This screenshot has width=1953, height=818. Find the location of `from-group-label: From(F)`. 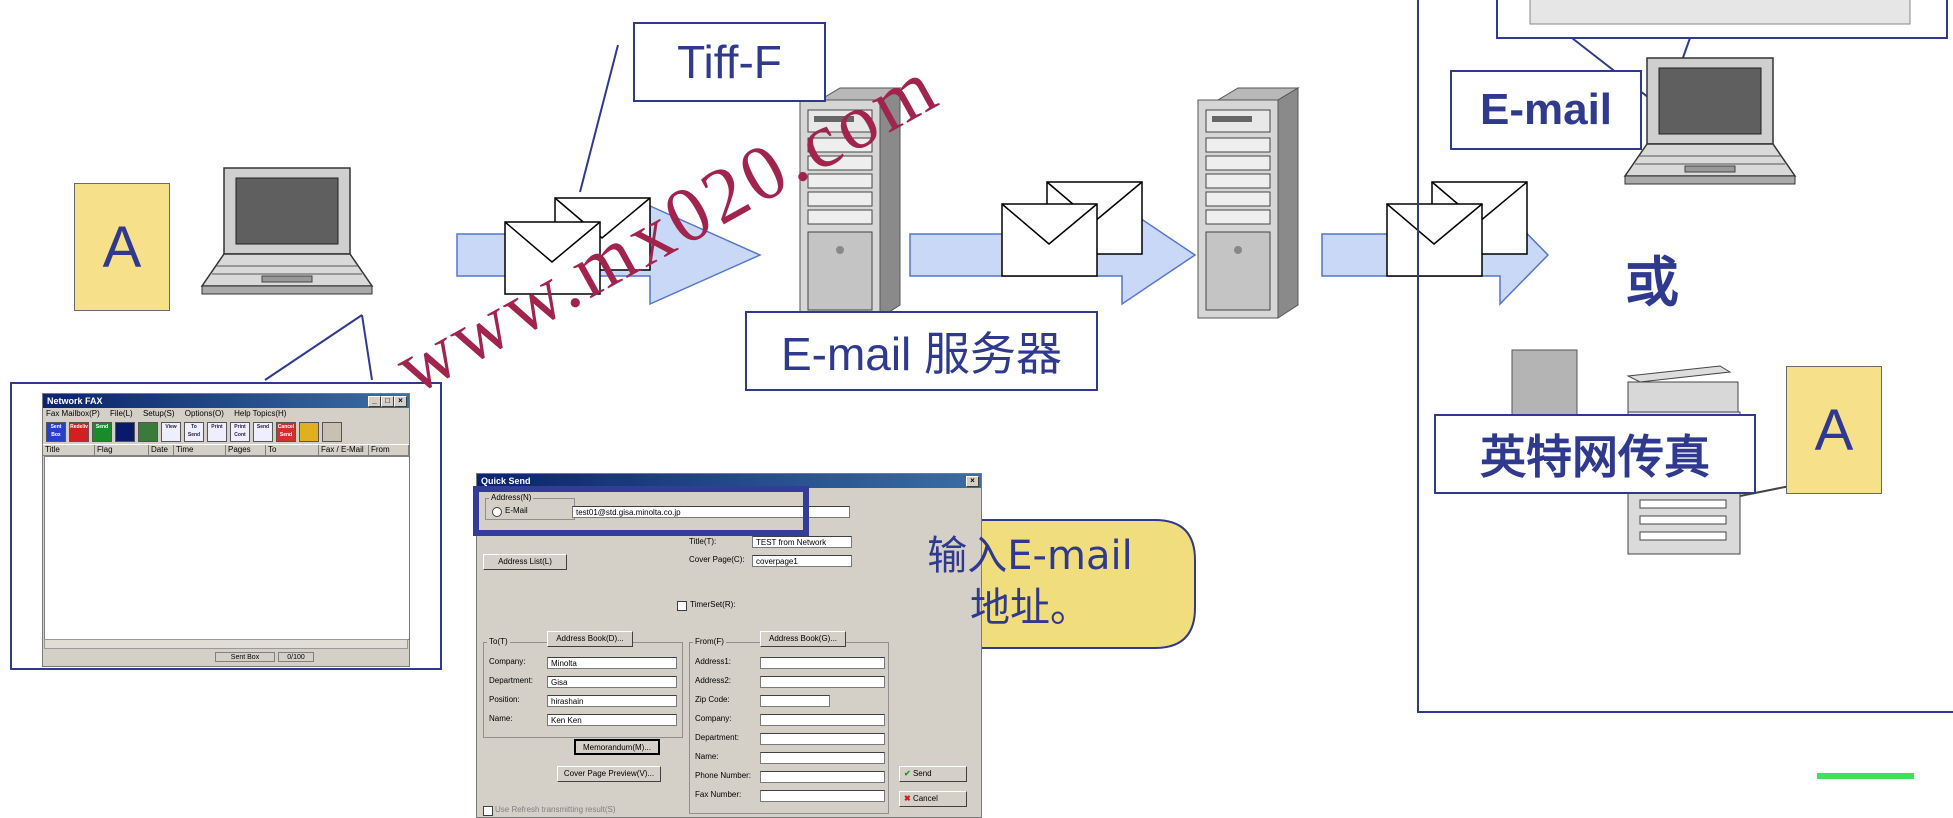

from-group-label: From(F) is located at coordinates (709, 642).